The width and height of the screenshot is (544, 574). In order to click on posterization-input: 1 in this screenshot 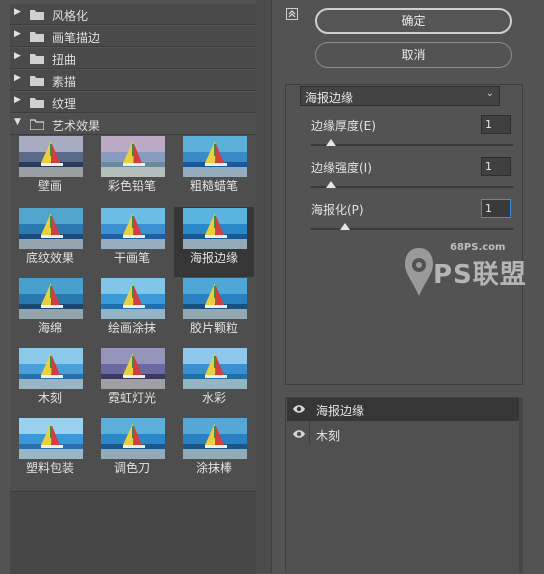, I will do `click(496, 208)`.